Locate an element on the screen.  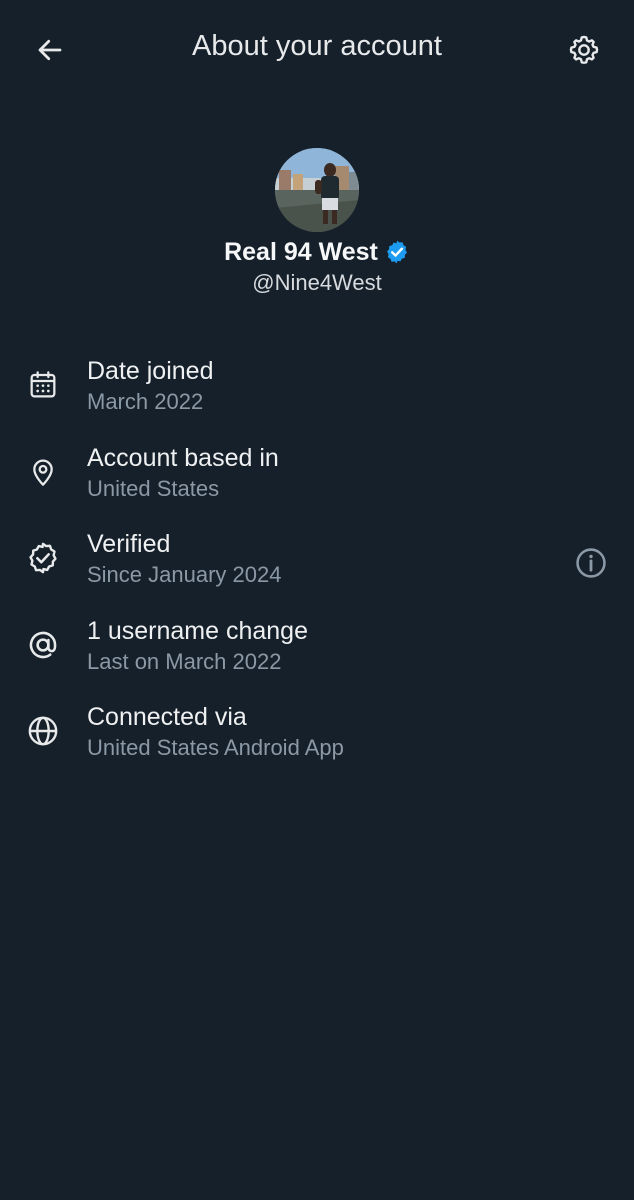
page-title: About your account is located at coordinates (317, 46).